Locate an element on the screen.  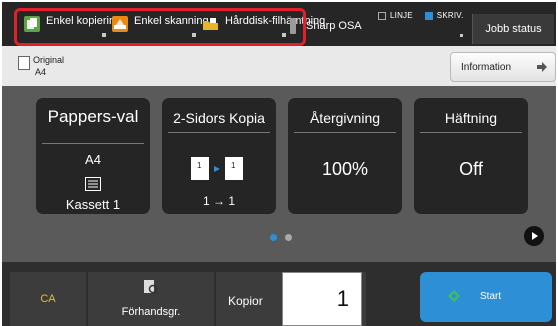
mode-easy-scan: Enkel skanning is located at coordinates (160, 29).